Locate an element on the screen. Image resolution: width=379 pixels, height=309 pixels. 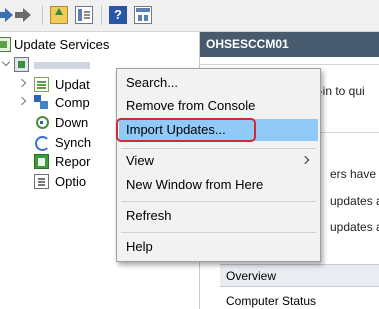
overview-section-header: Overview is located at coordinates (299, 275).